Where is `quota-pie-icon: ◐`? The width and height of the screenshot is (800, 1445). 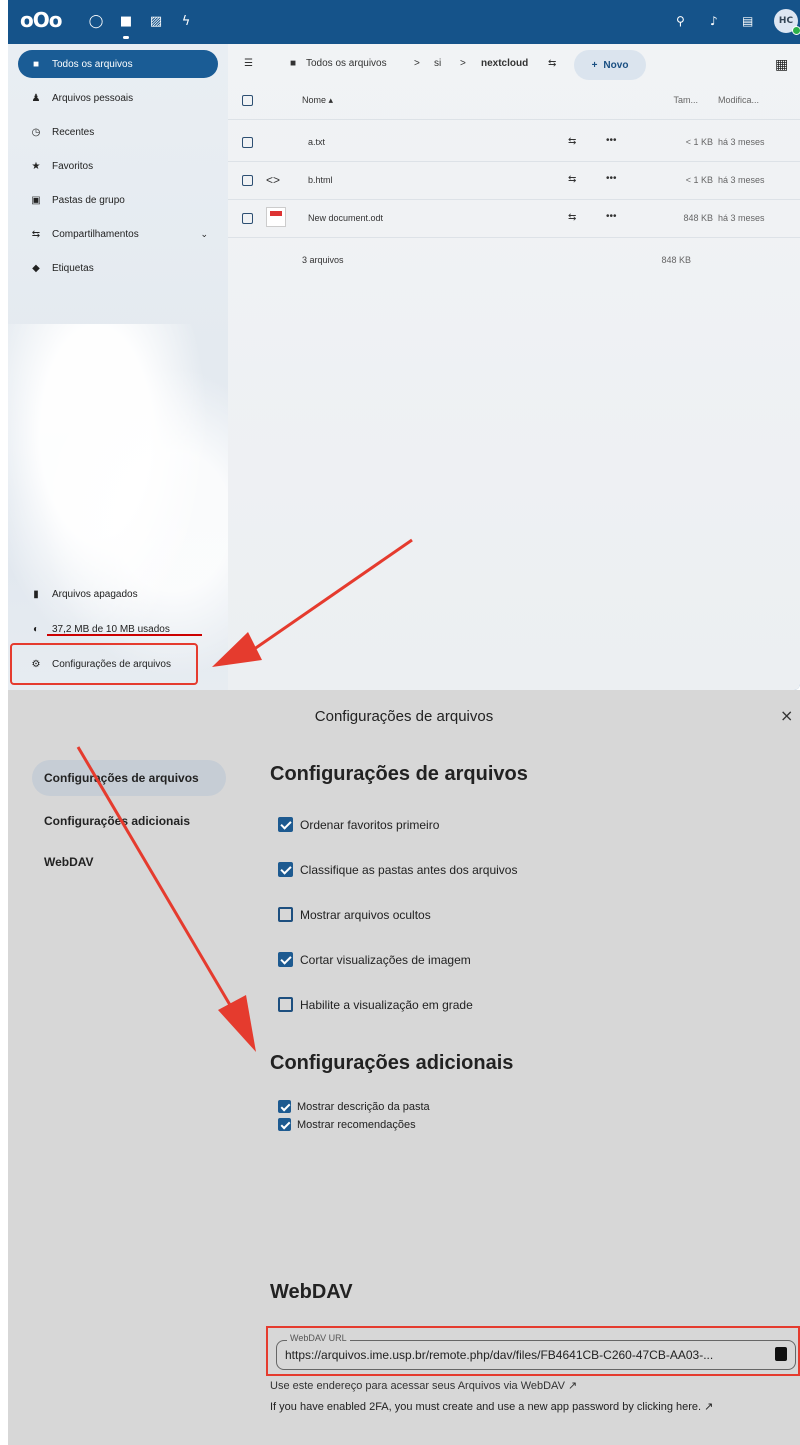 quota-pie-icon: ◐ is located at coordinates (36, 629).